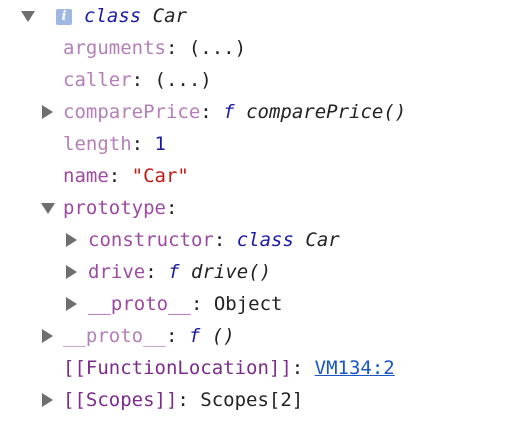 The width and height of the screenshot is (518, 422). What do you see at coordinates (117, 272) in the screenshot?
I see `property-key: drive` at bounding box center [117, 272].